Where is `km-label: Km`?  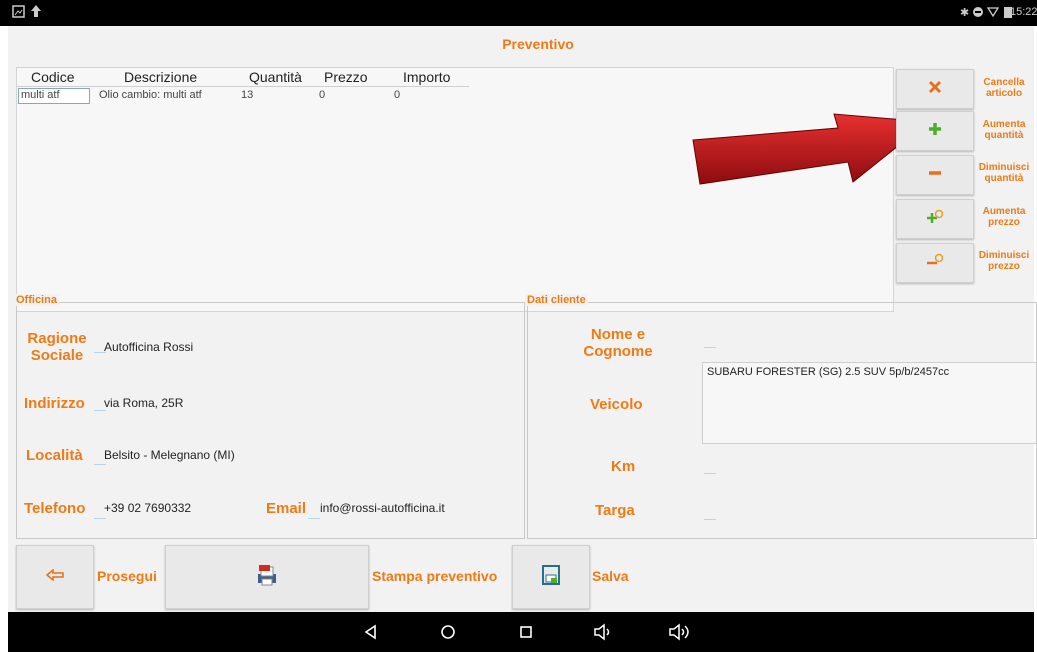 km-label: Km is located at coordinates (623, 466).